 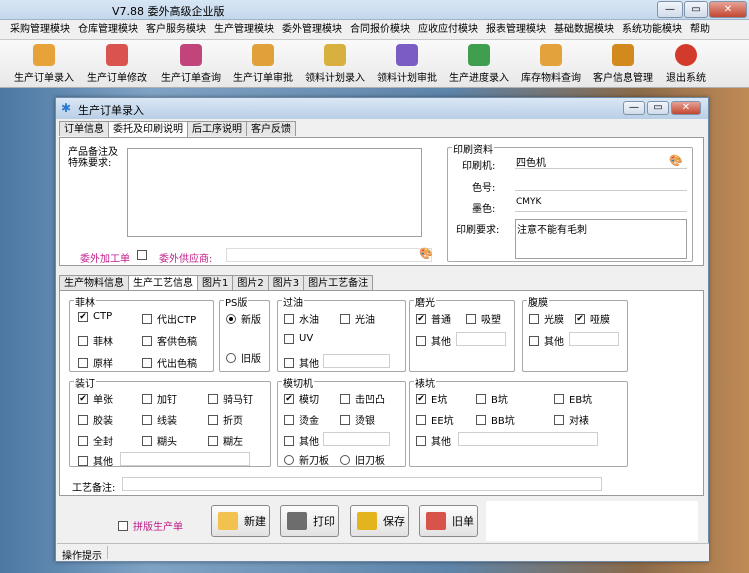 What do you see at coordinates (335, 64) in the screenshot?
I see `toolbar-material-plan-entry: 领料计划录入` at bounding box center [335, 64].